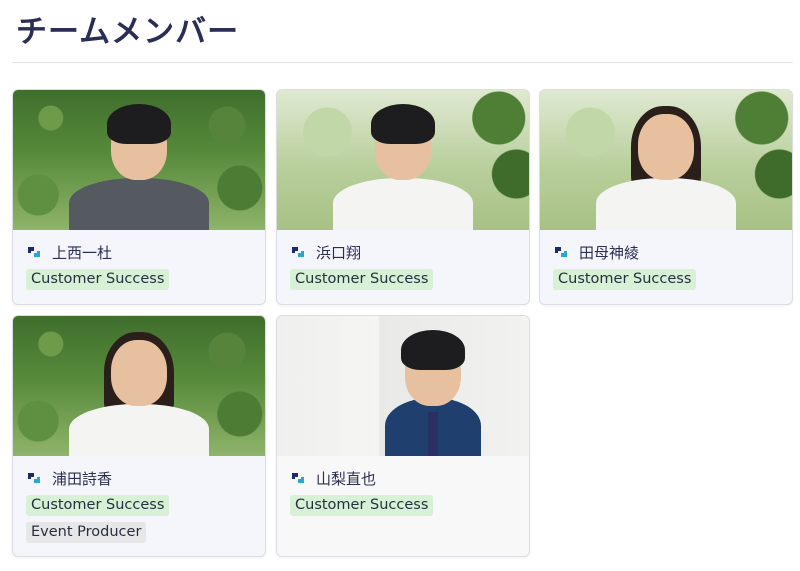  What do you see at coordinates (346, 478) in the screenshot?
I see `member-name: 山梨直也` at bounding box center [346, 478].